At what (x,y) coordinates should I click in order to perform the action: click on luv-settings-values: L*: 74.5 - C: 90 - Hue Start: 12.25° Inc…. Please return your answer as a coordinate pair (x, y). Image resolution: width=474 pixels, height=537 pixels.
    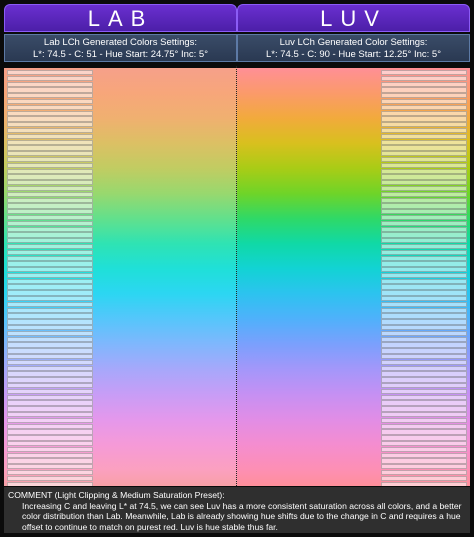
    Looking at the image, I should click on (353, 54).